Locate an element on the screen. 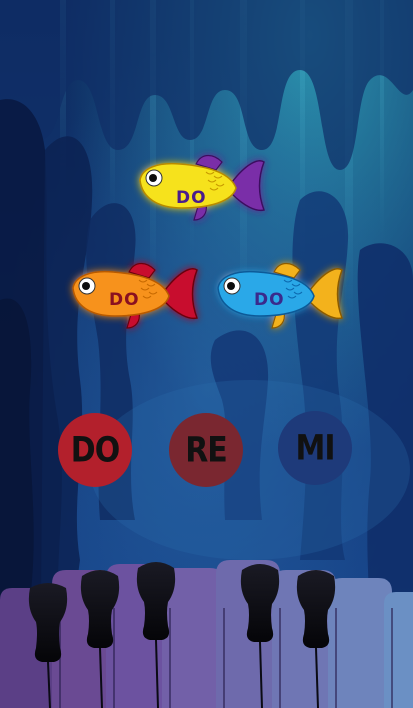 Image resolution: width=413 pixels, height=708 pixels. fish-orange: DO is located at coordinates (134, 298).